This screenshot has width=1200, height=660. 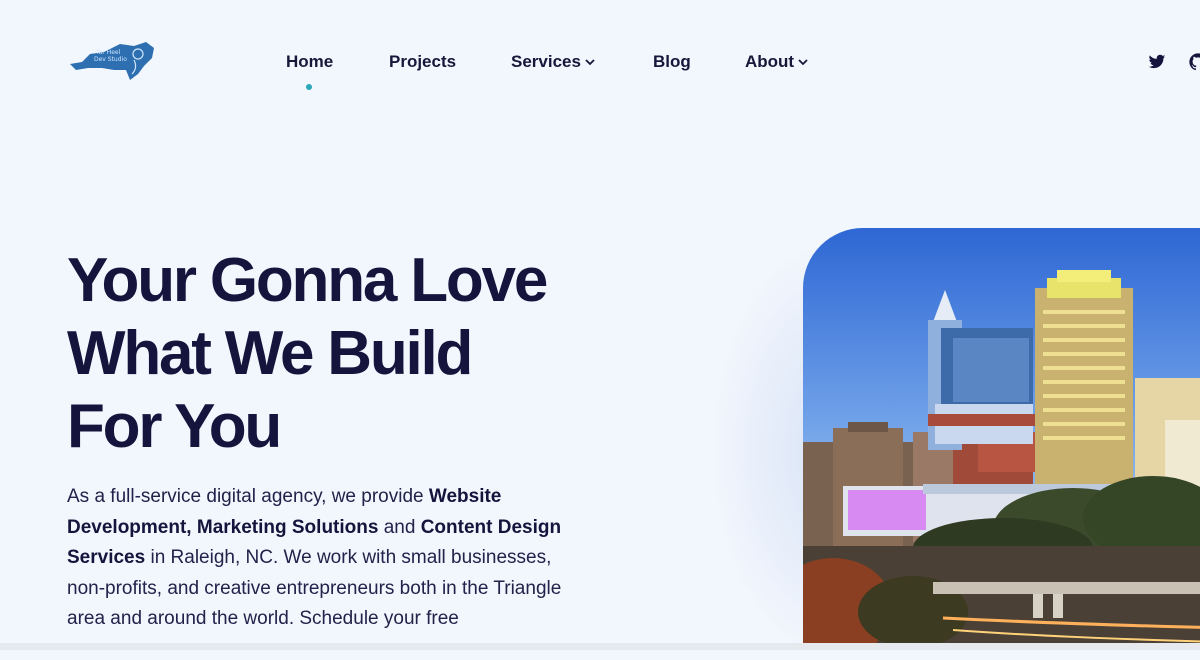 I want to click on logo: Tar Heel Dev Studio, so click(x=113, y=62).